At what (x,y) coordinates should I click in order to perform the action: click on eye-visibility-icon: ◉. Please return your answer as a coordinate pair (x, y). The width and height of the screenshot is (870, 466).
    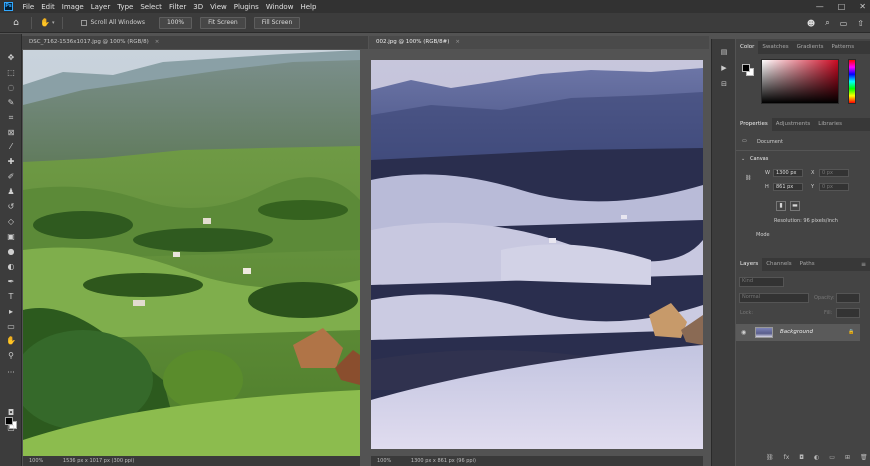
    Looking at the image, I should click on (743, 332).